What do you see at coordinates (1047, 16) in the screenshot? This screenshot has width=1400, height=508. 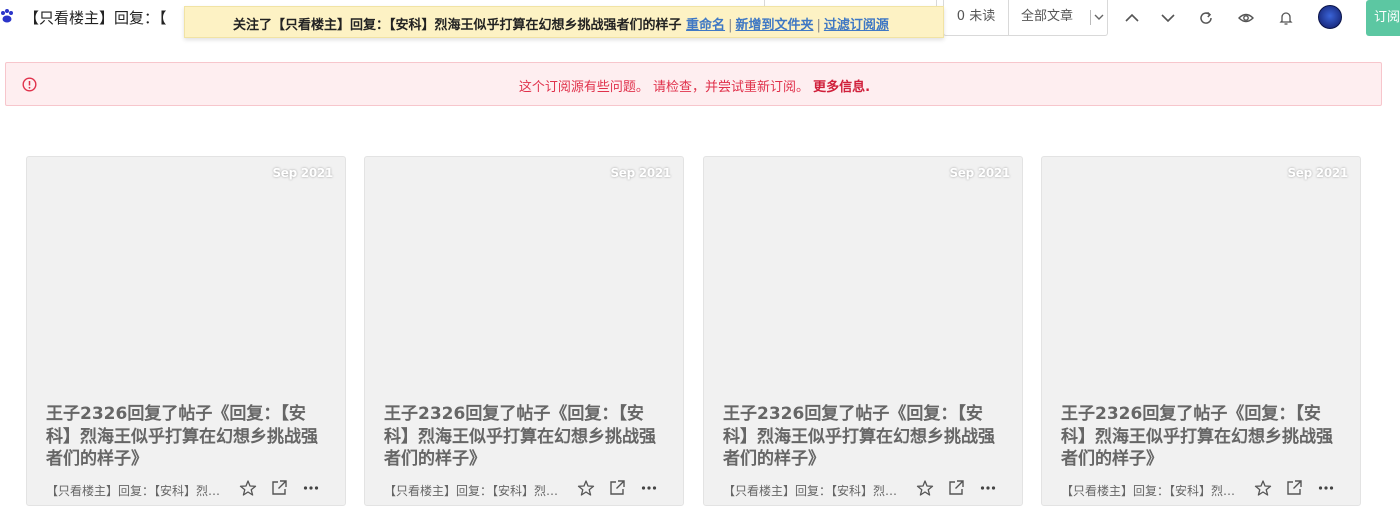 I see `article-filter-value: 全部文章` at bounding box center [1047, 16].